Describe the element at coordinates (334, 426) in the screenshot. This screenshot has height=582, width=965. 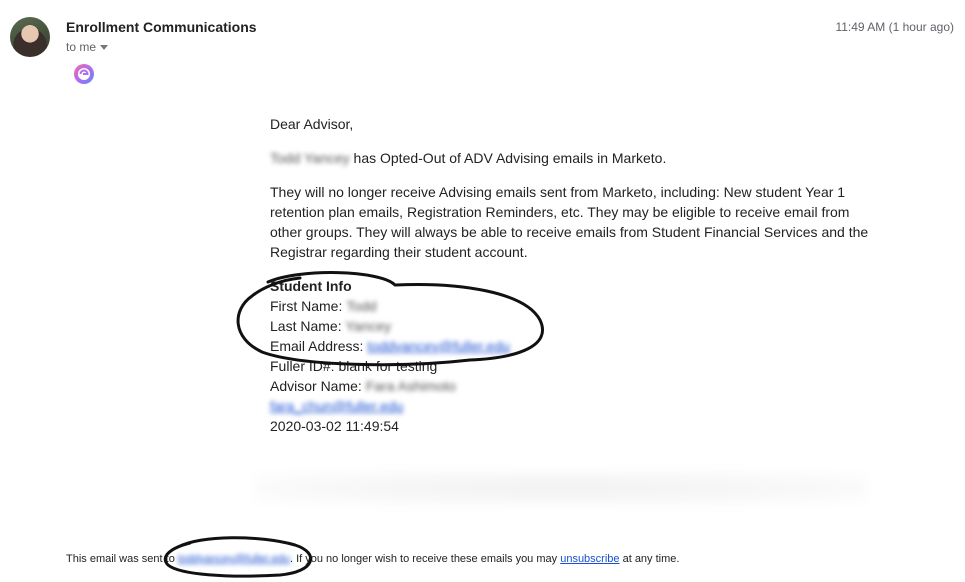
I see `sent-datetime: 2020-03-02 11:49:54` at that location.